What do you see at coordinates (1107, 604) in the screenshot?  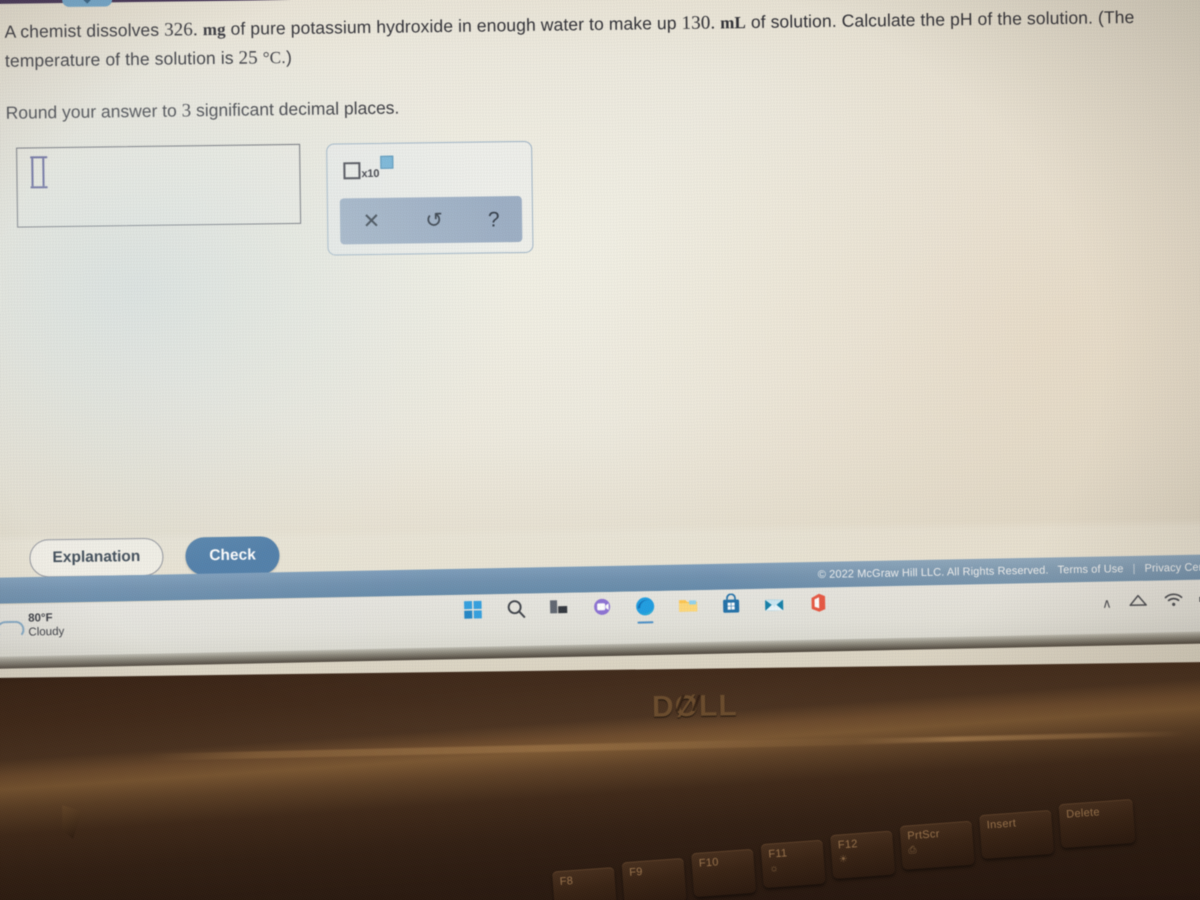 I see `show-hidden-icons-icon: ∧` at bounding box center [1107, 604].